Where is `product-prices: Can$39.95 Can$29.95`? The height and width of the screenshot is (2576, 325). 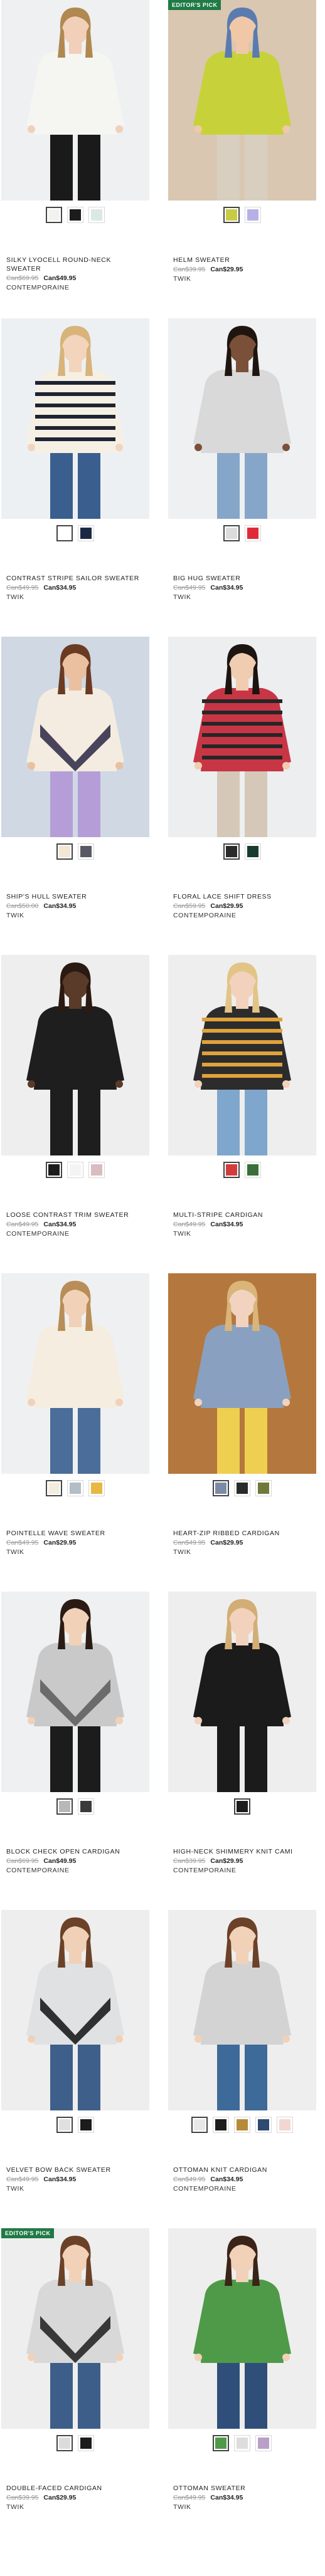 product-prices: Can$39.95 Can$29.95 is located at coordinates (76, 2498).